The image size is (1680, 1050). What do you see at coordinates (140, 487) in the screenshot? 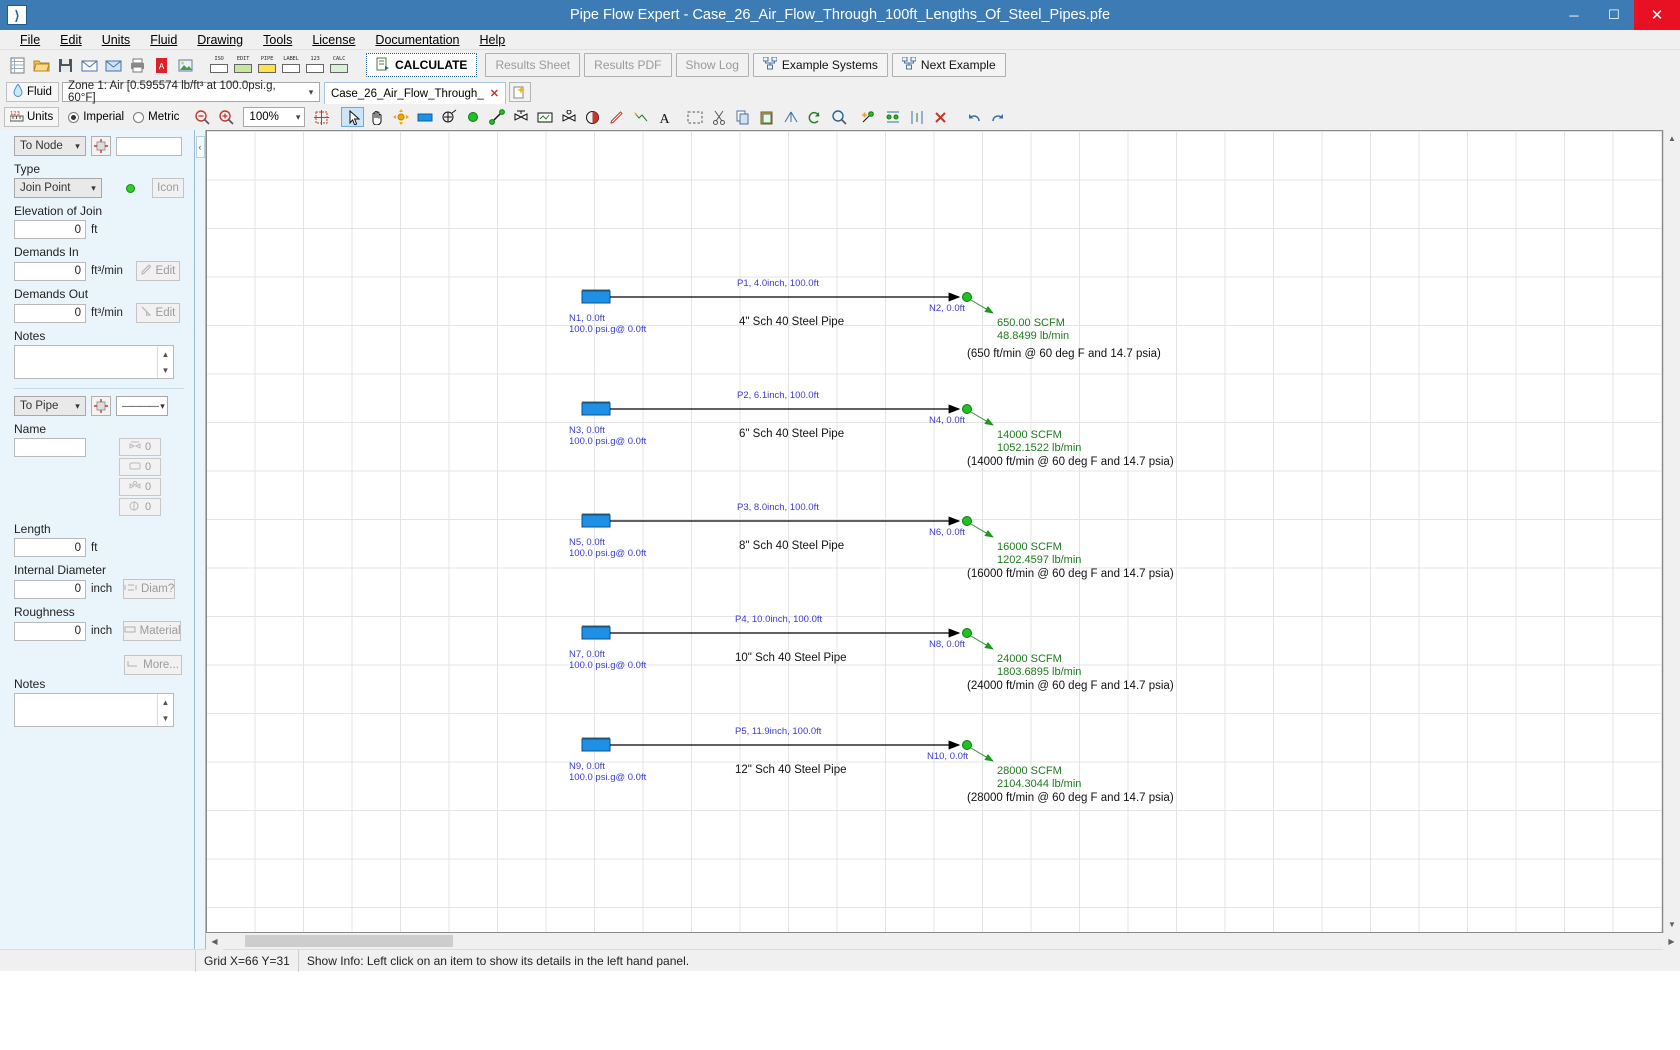
I see `valves-count-button: 0` at bounding box center [140, 487].